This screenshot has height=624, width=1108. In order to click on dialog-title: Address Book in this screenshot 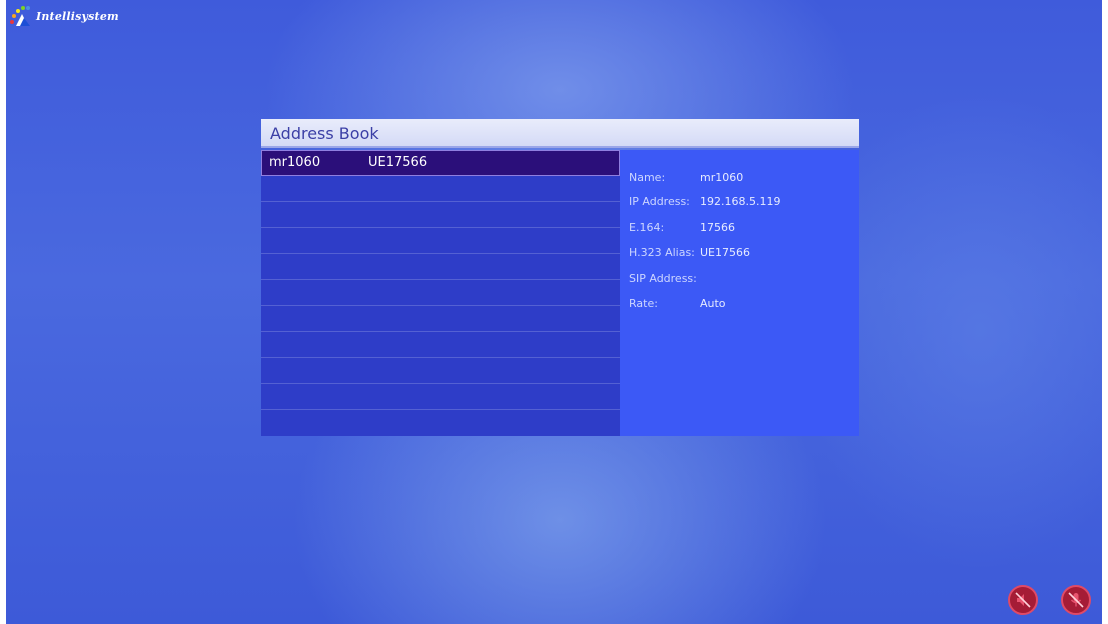, I will do `click(324, 133)`.